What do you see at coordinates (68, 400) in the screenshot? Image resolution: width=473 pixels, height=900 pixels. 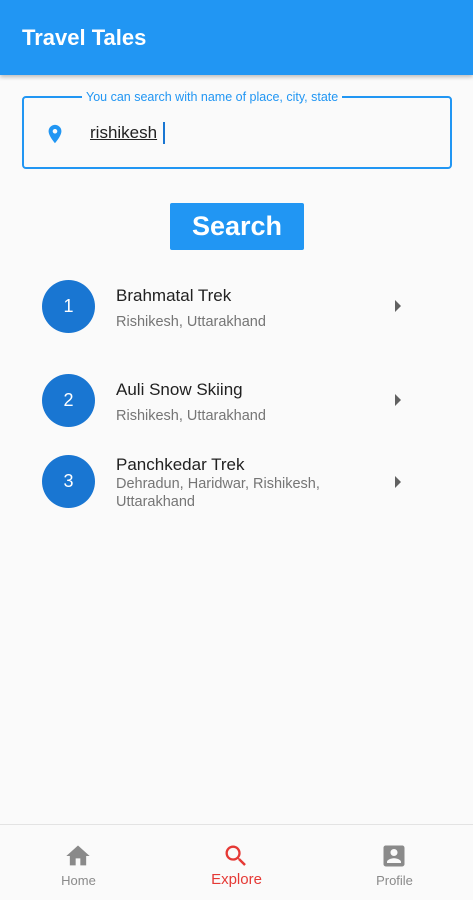 I see `item-number-badge: 2` at bounding box center [68, 400].